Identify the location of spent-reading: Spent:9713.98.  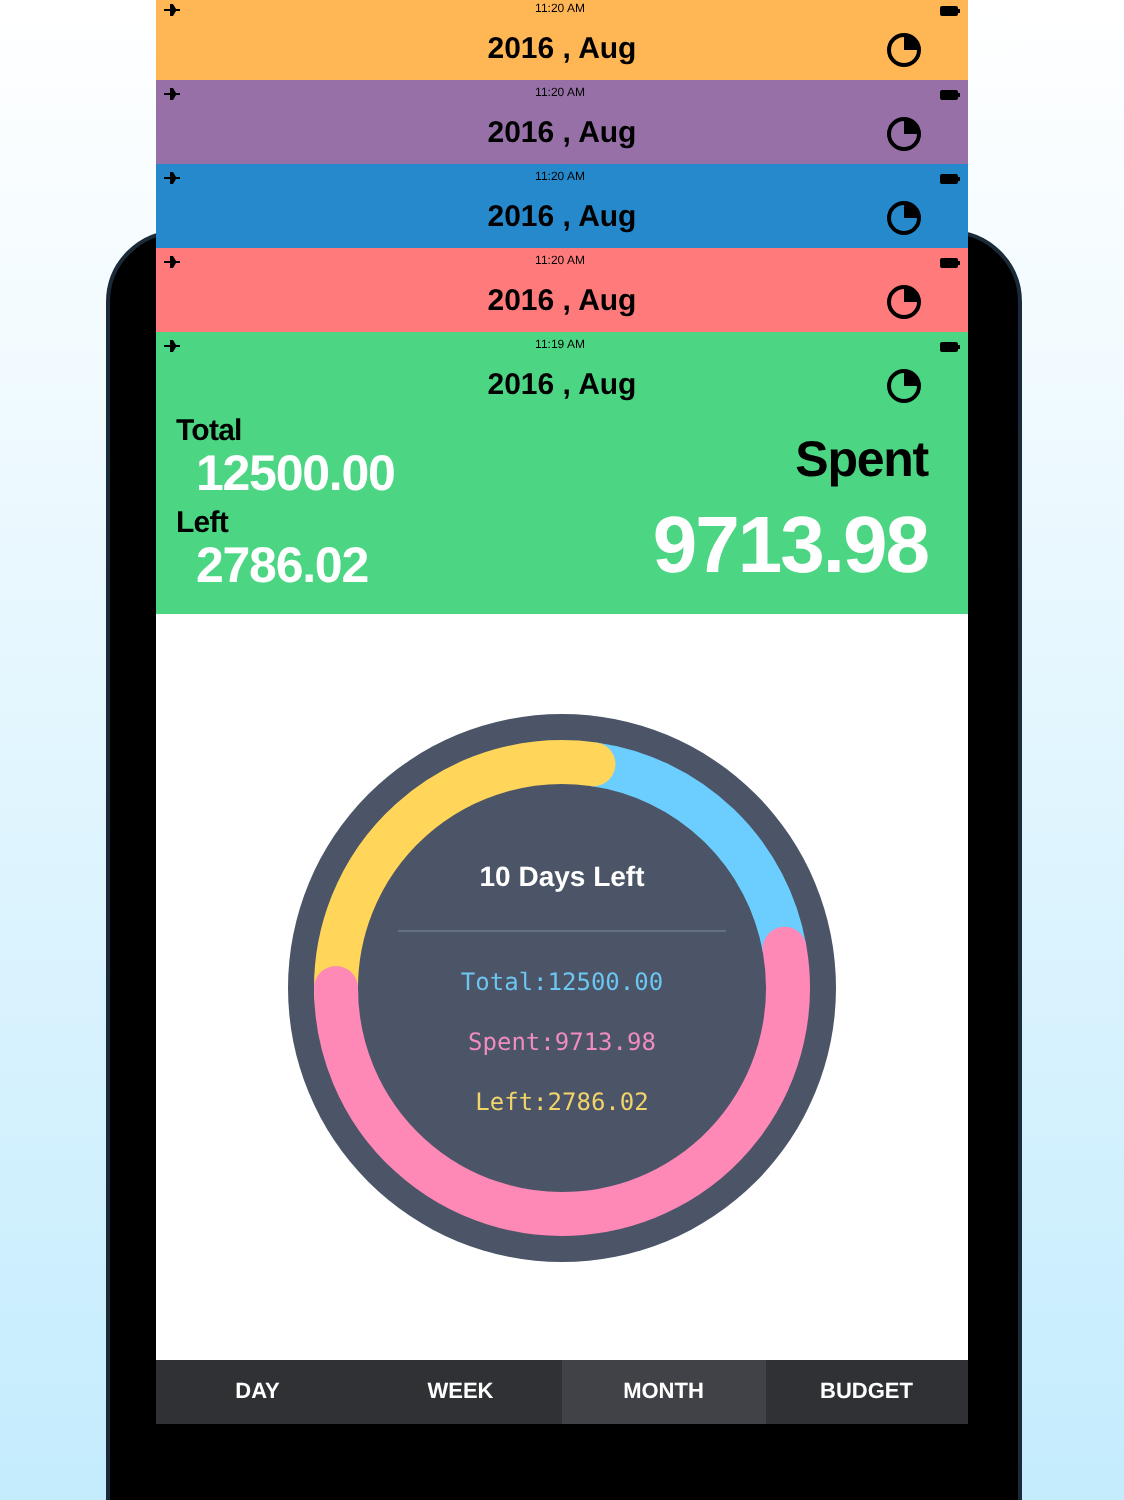
(562, 1042).